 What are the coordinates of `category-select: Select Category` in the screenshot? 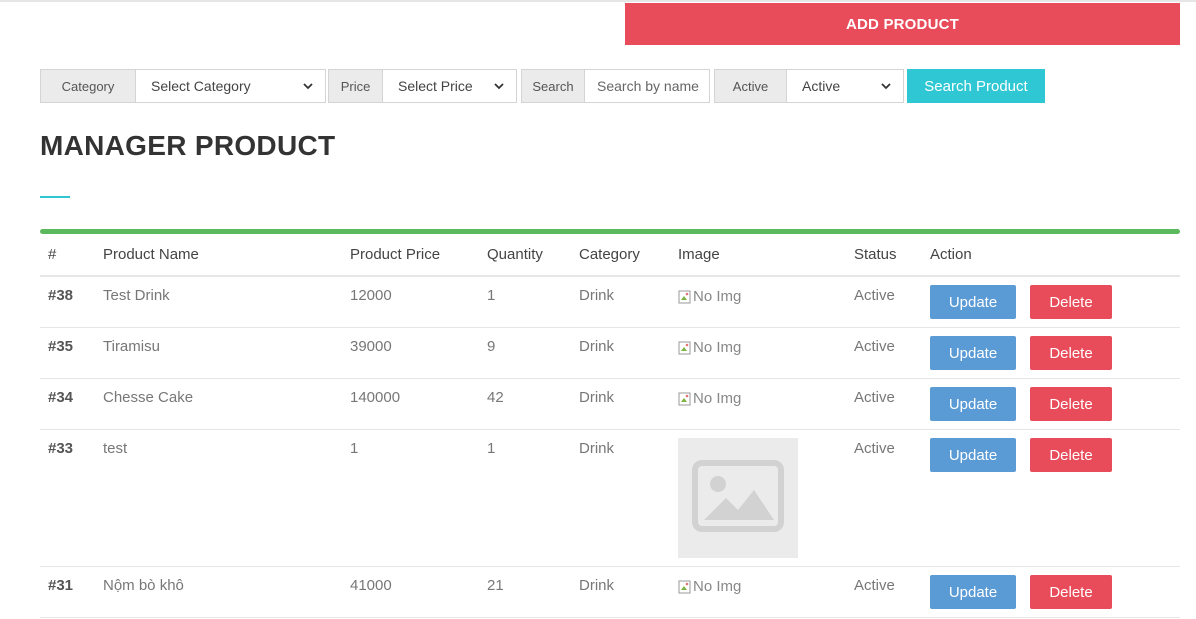 It's located at (231, 86).